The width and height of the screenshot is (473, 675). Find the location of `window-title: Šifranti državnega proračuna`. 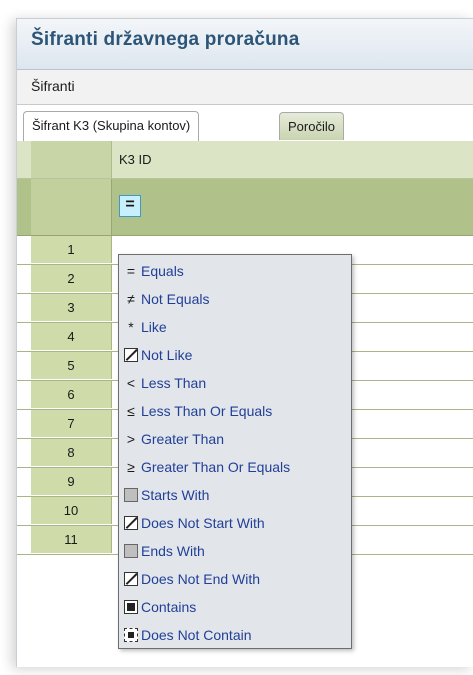

window-title: Šifranti državnega proračuna is located at coordinates (165, 39).